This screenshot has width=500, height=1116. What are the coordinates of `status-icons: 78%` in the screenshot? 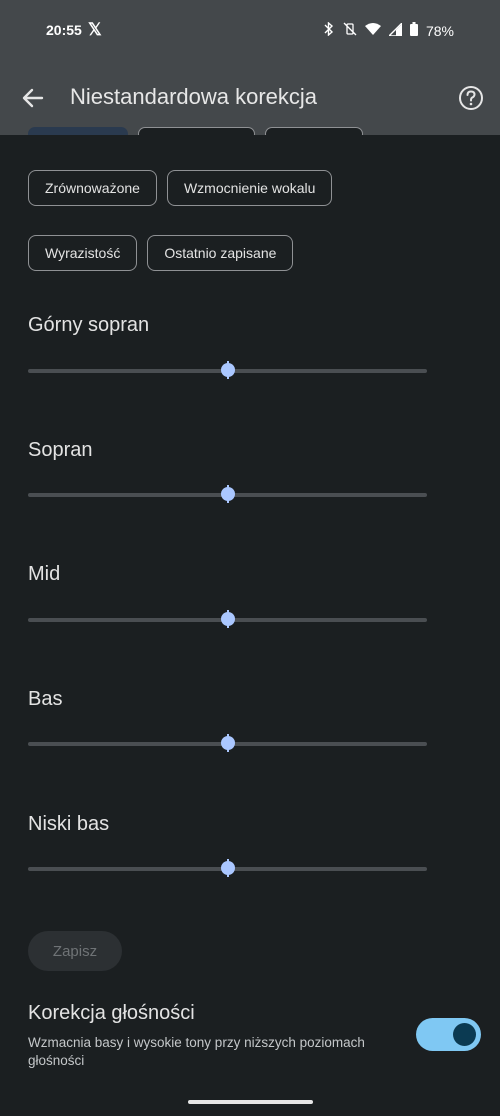 It's located at (388, 29).